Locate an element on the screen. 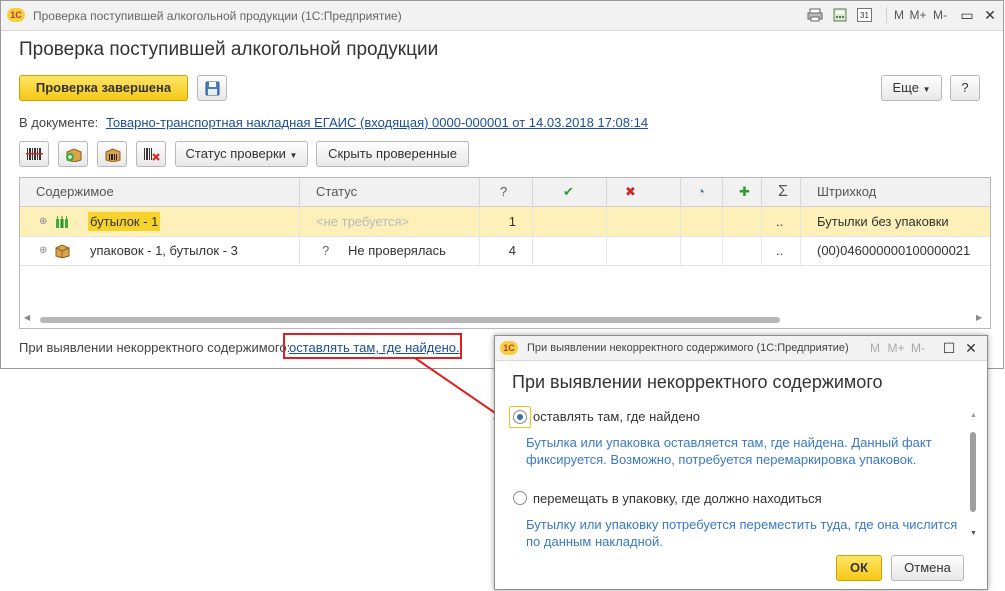  scroll-left-icon: ◀ is located at coordinates (27, 317).